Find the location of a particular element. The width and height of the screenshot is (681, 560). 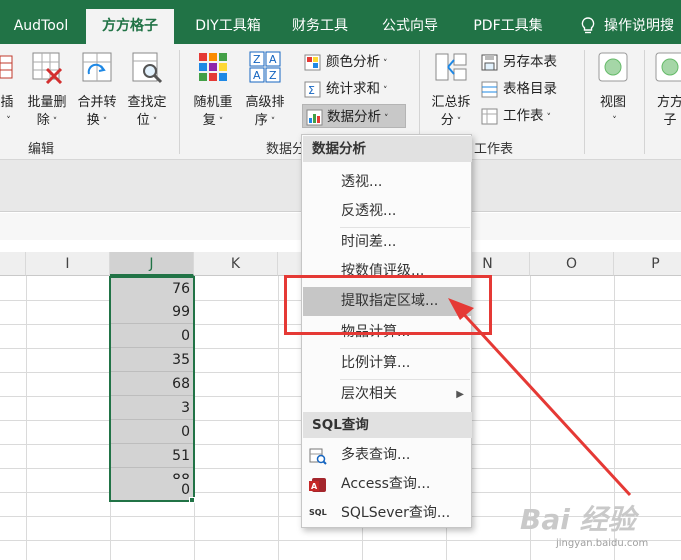

tab-finance-tools: 财务工具 is located at coordinates (320, 26).